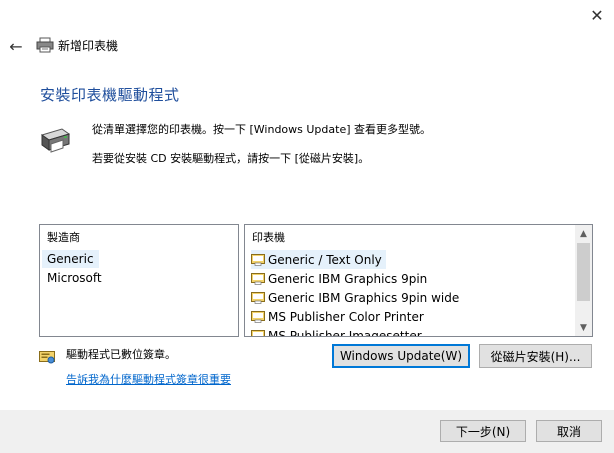  What do you see at coordinates (583, 272) in the screenshot?
I see `scrollbar-thumb` at bounding box center [583, 272].